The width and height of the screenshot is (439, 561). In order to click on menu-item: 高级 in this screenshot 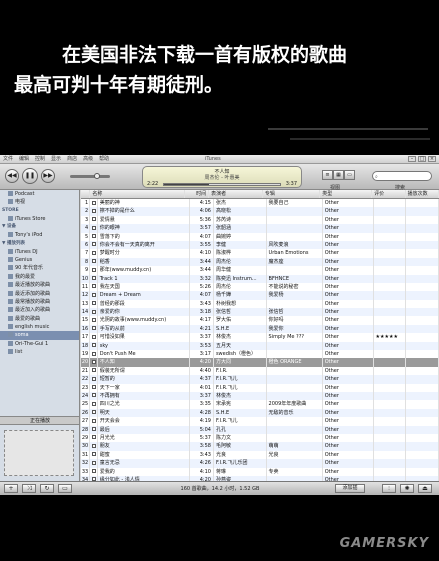, I will do `click(88, 159)`.